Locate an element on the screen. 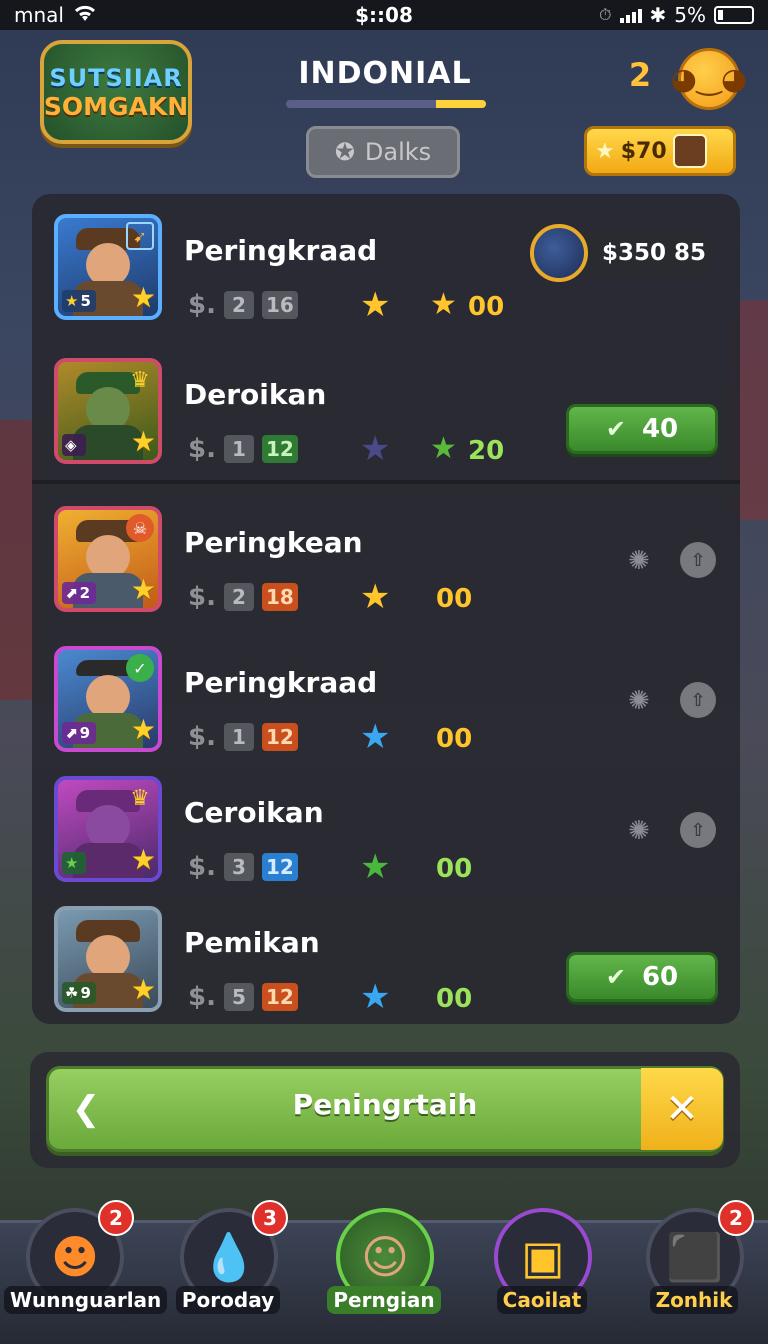  title-progress-bar is located at coordinates (386, 104).